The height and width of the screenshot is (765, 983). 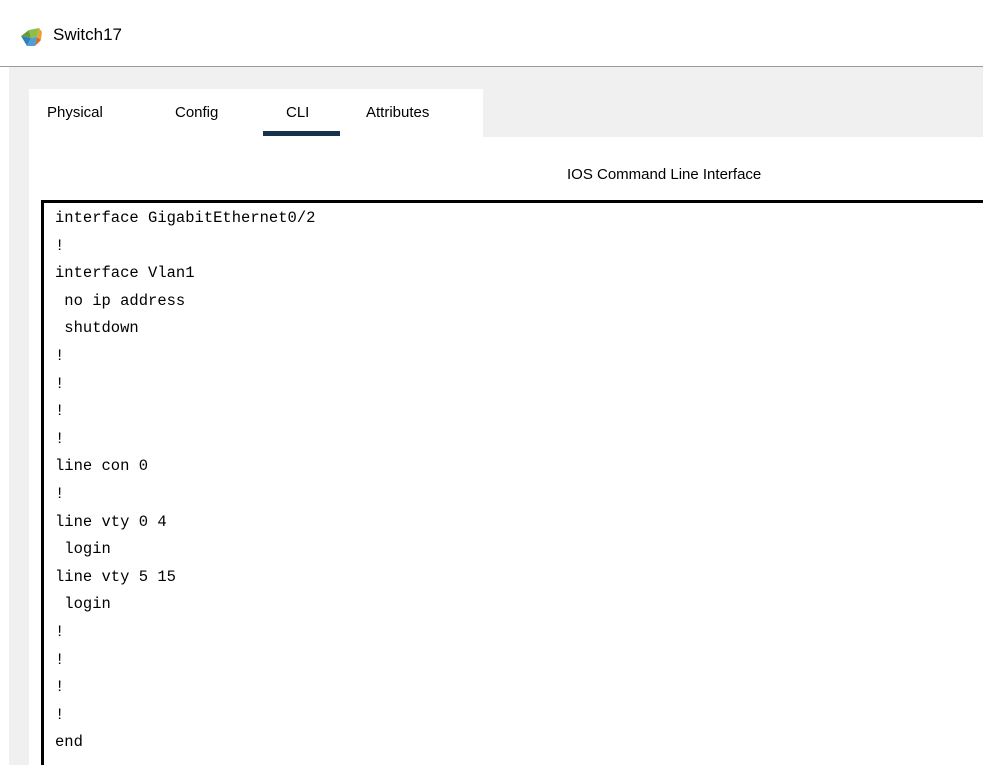 What do you see at coordinates (256, 113) in the screenshot?
I see `tab-bar: Physical Config CLI Attributes` at bounding box center [256, 113].